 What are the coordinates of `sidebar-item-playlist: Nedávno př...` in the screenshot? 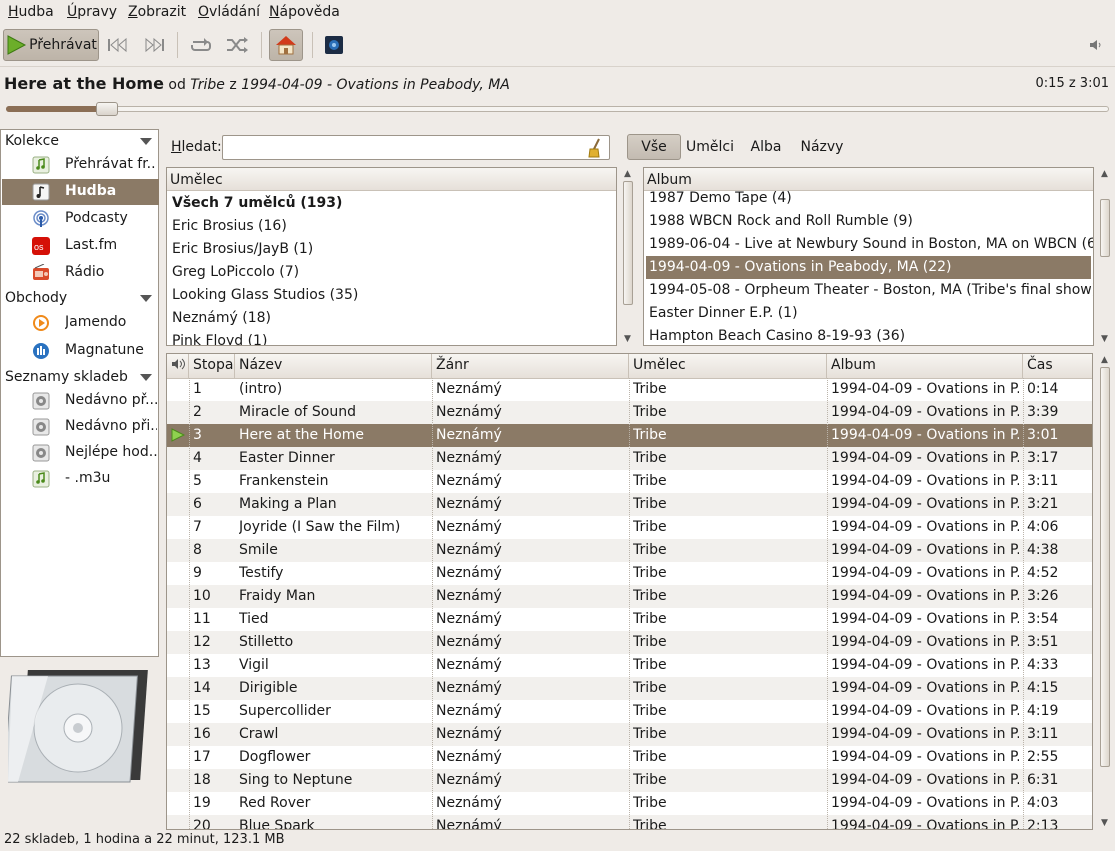 It's located at (80, 401).